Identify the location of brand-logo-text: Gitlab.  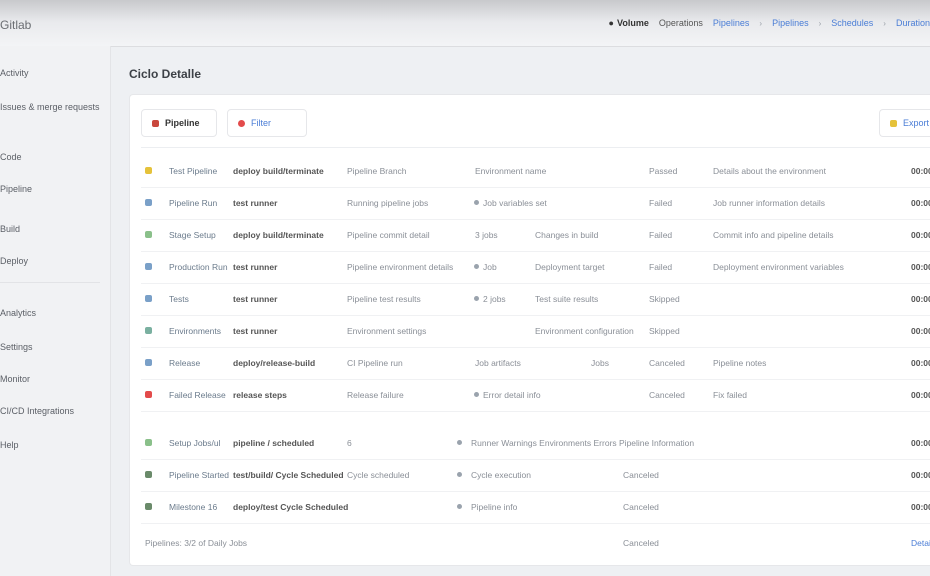
(15, 25).